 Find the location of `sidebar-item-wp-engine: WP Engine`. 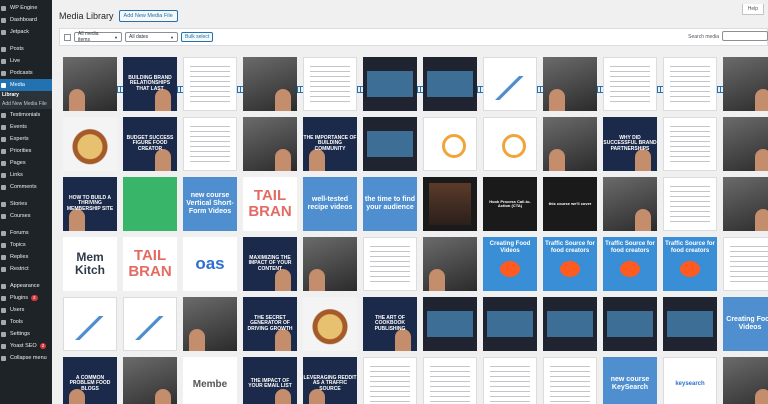

sidebar-item-wp-engine: WP Engine is located at coordinates (26, 8).